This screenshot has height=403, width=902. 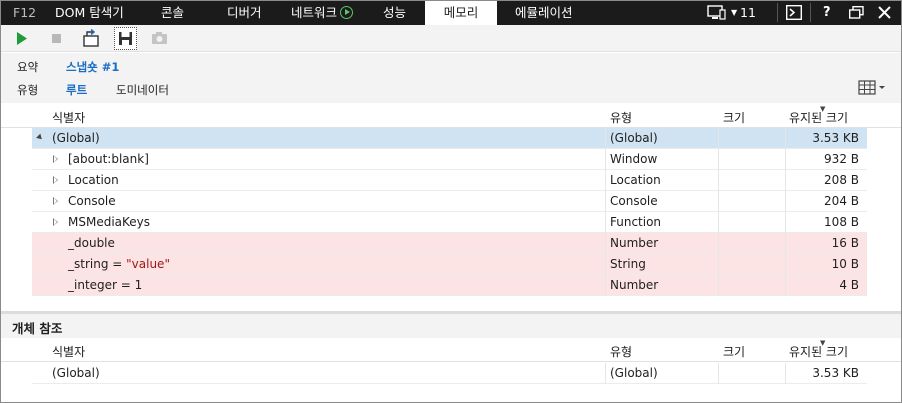 What do you see at coordinates (148, 264) in the screenshot?
I see `string-value: "value"` at bounding box center [148, 264].